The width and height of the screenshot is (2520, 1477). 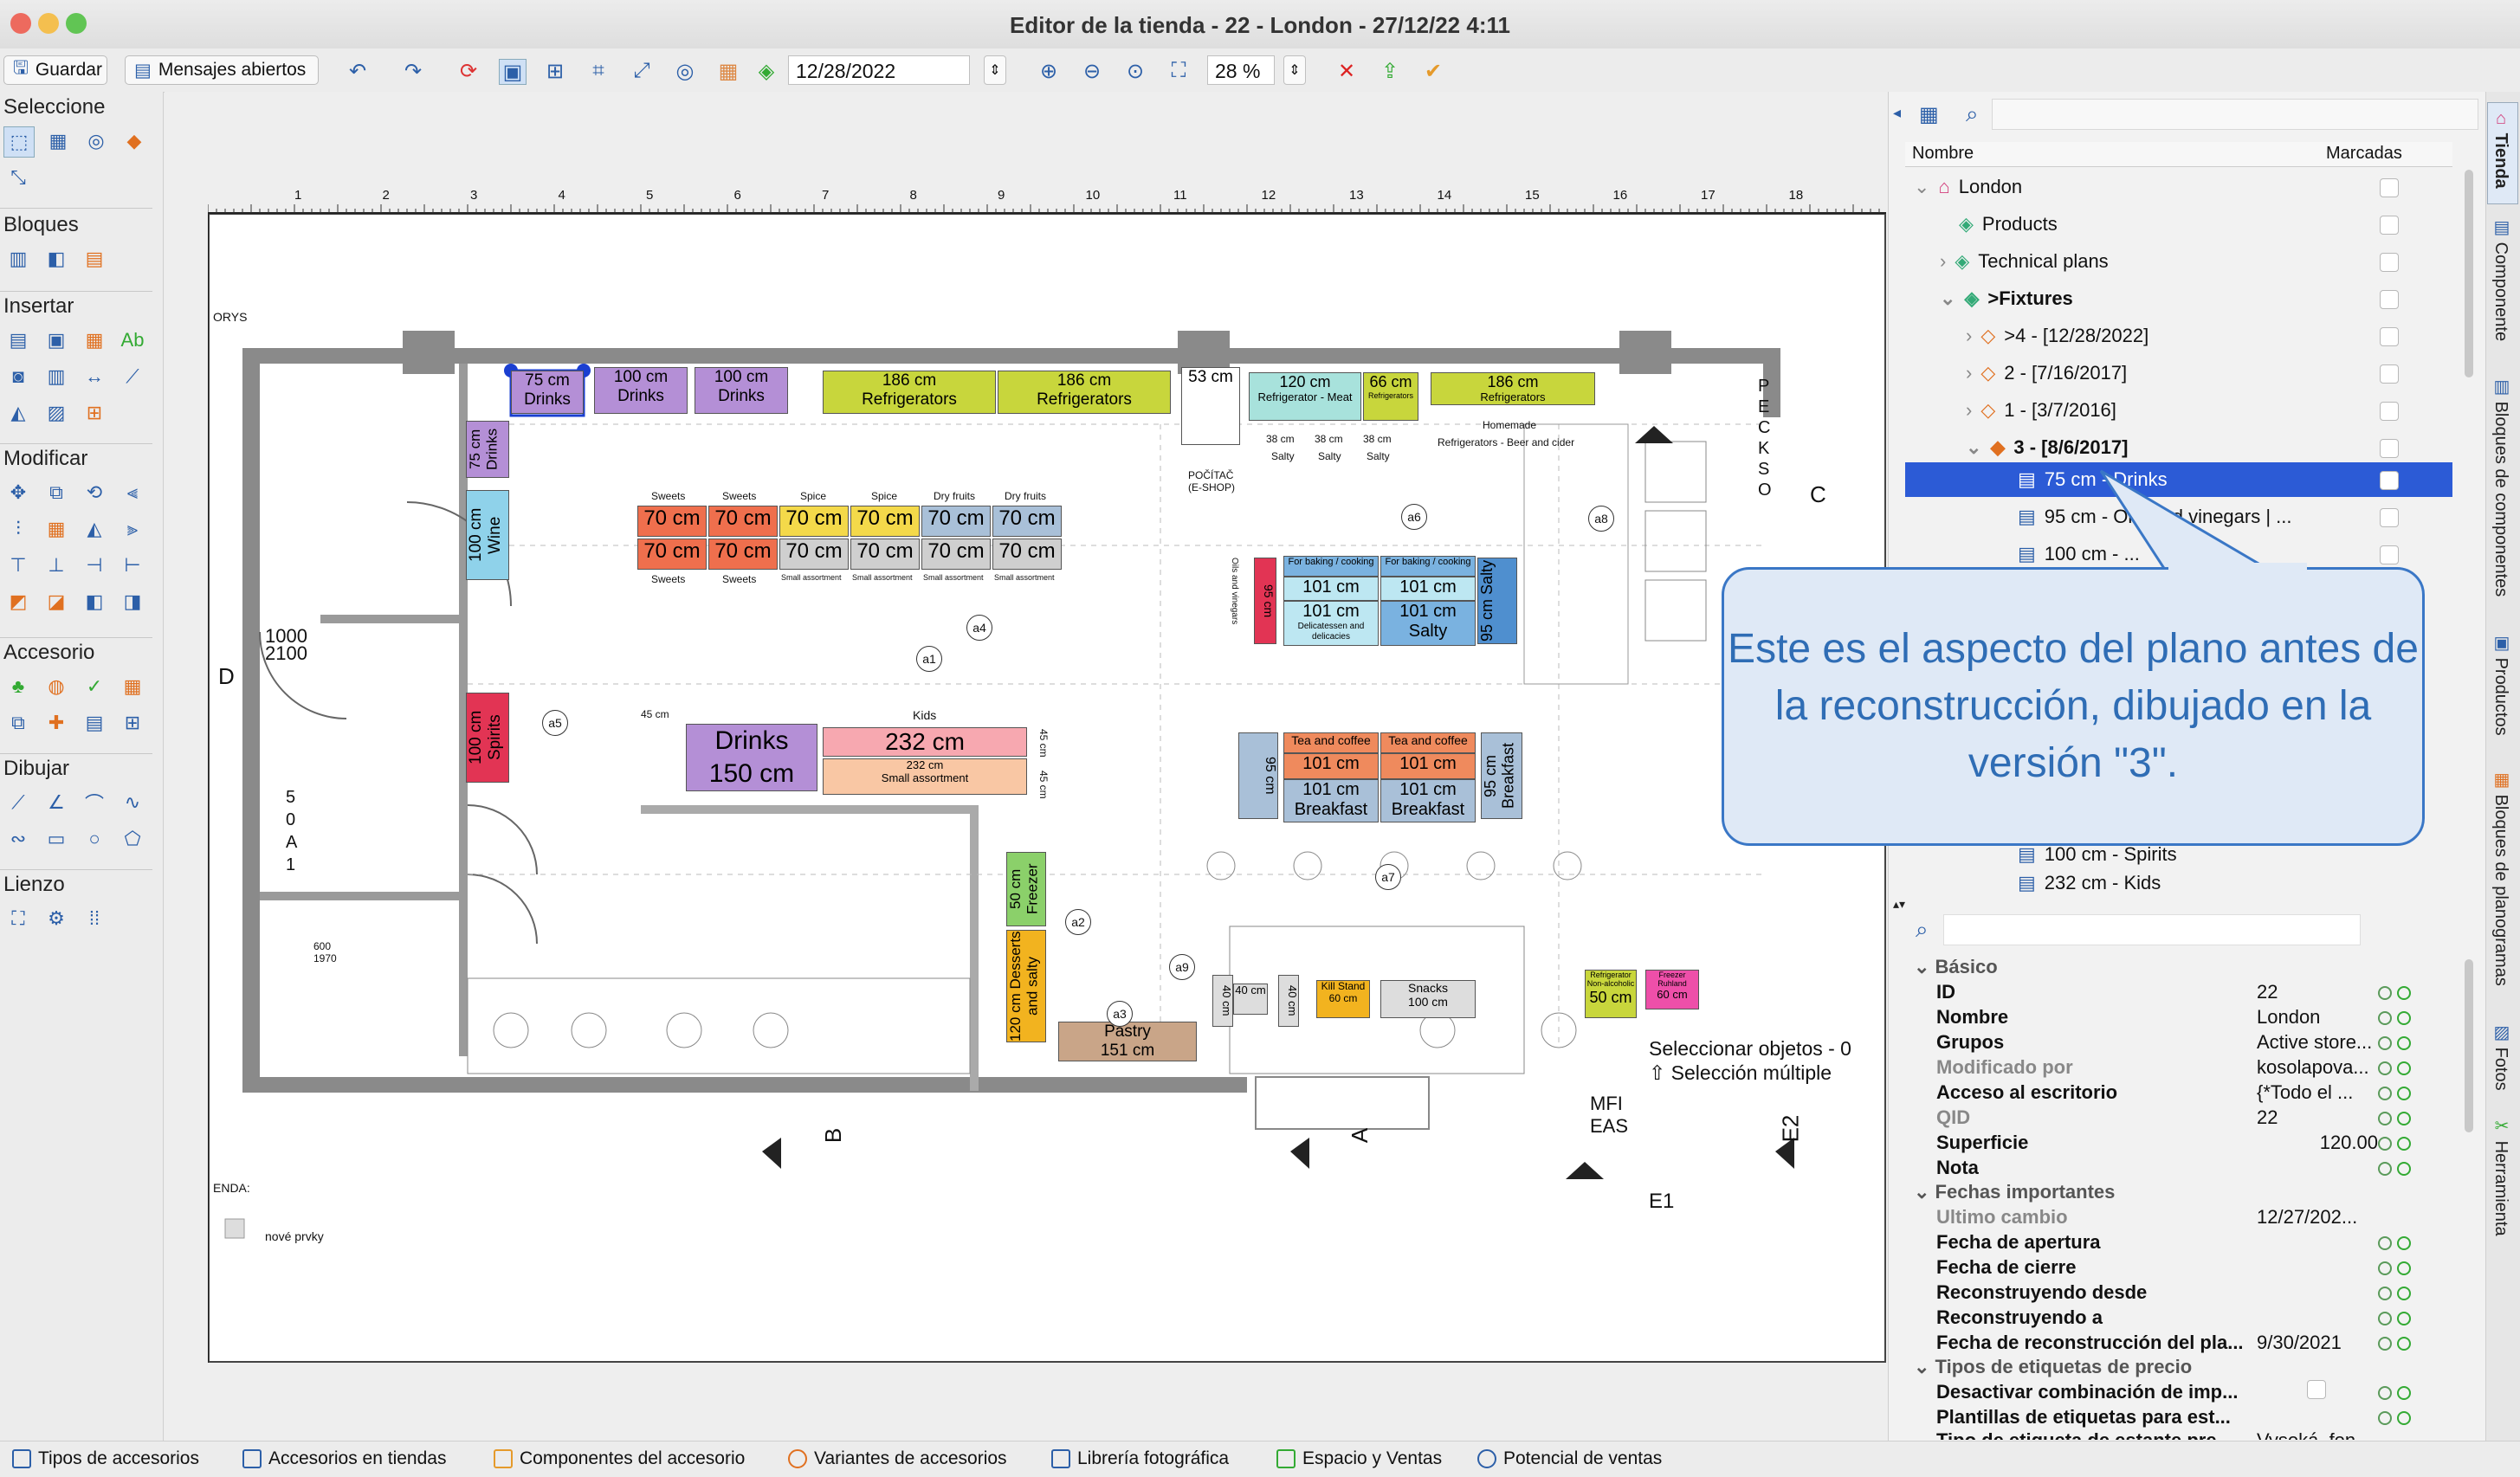 What do you see at coordinates (2047, 447) in the screenshot?
I see `tree-row-version-3: ⌄ ◆ 3 - [8/6/2017]` at bounding box center [2047, 447].